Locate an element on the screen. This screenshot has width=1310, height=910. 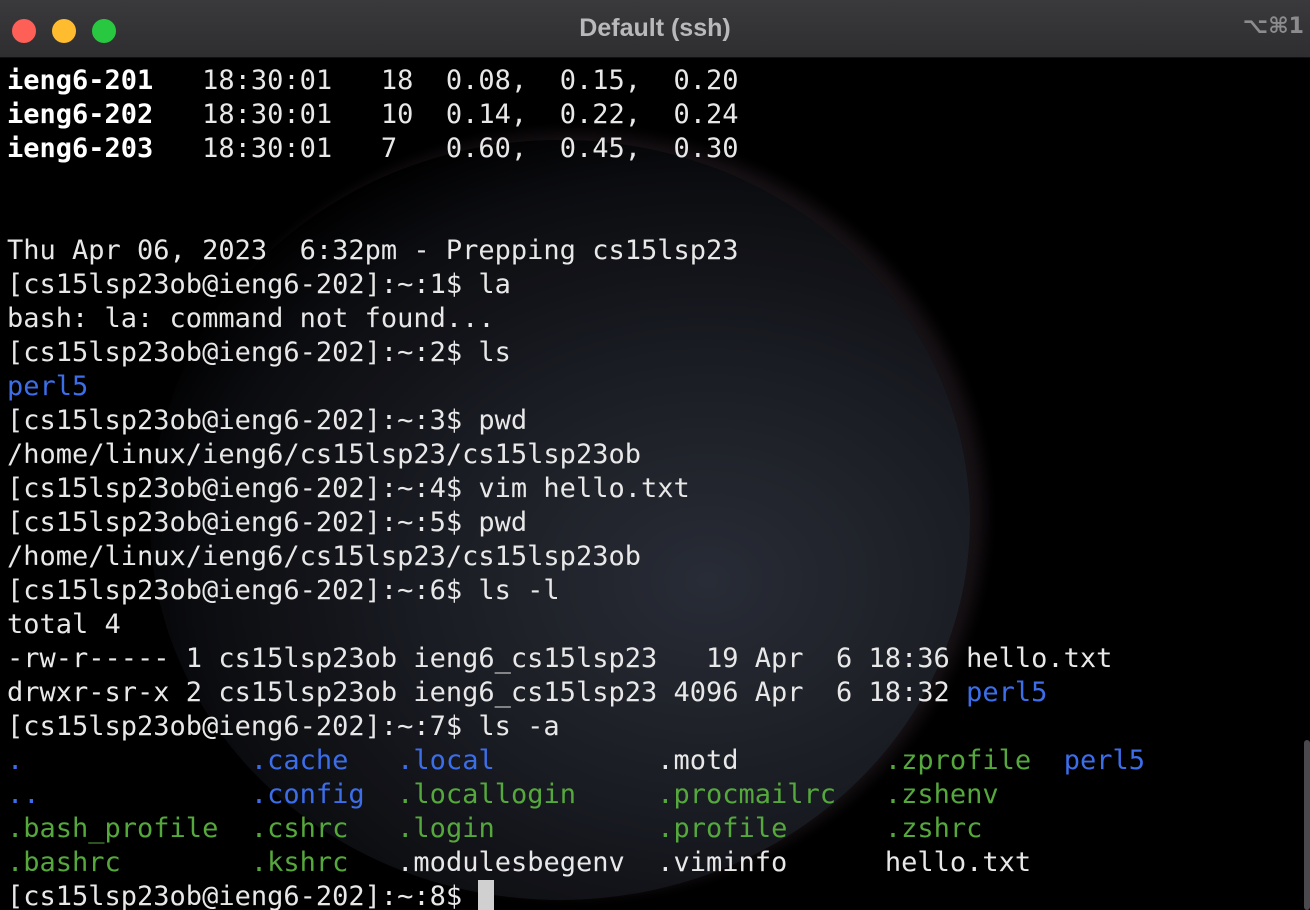
host-name: ieng6-201 is located at coordinates (80, 80).